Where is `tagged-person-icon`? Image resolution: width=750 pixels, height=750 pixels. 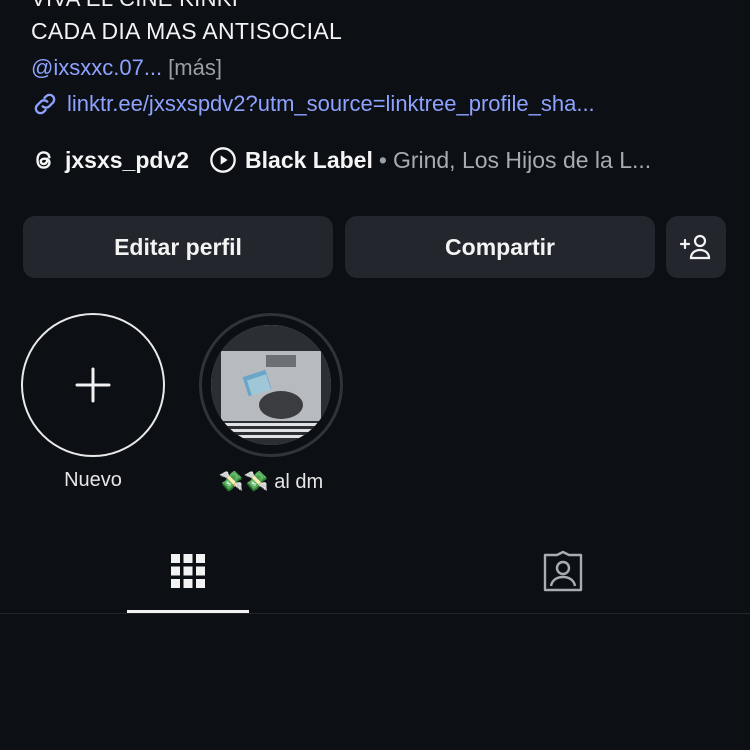 tagged-person-icon is located at coordinates (563, 571).